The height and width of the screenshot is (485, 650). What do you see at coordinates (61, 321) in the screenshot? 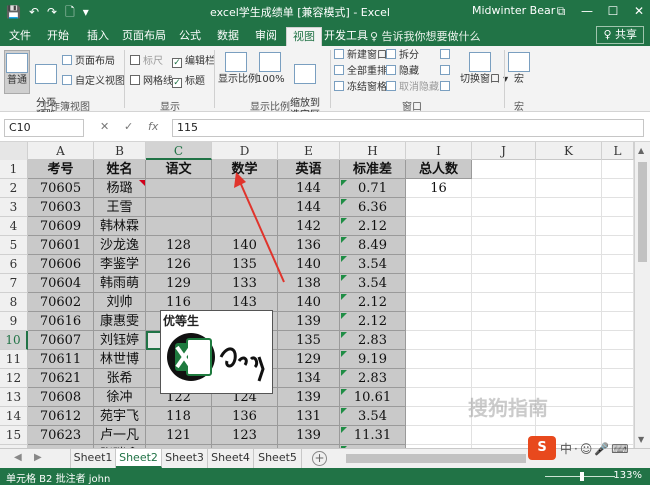
I see `cell: 70616` at bounding box center [61, 321].